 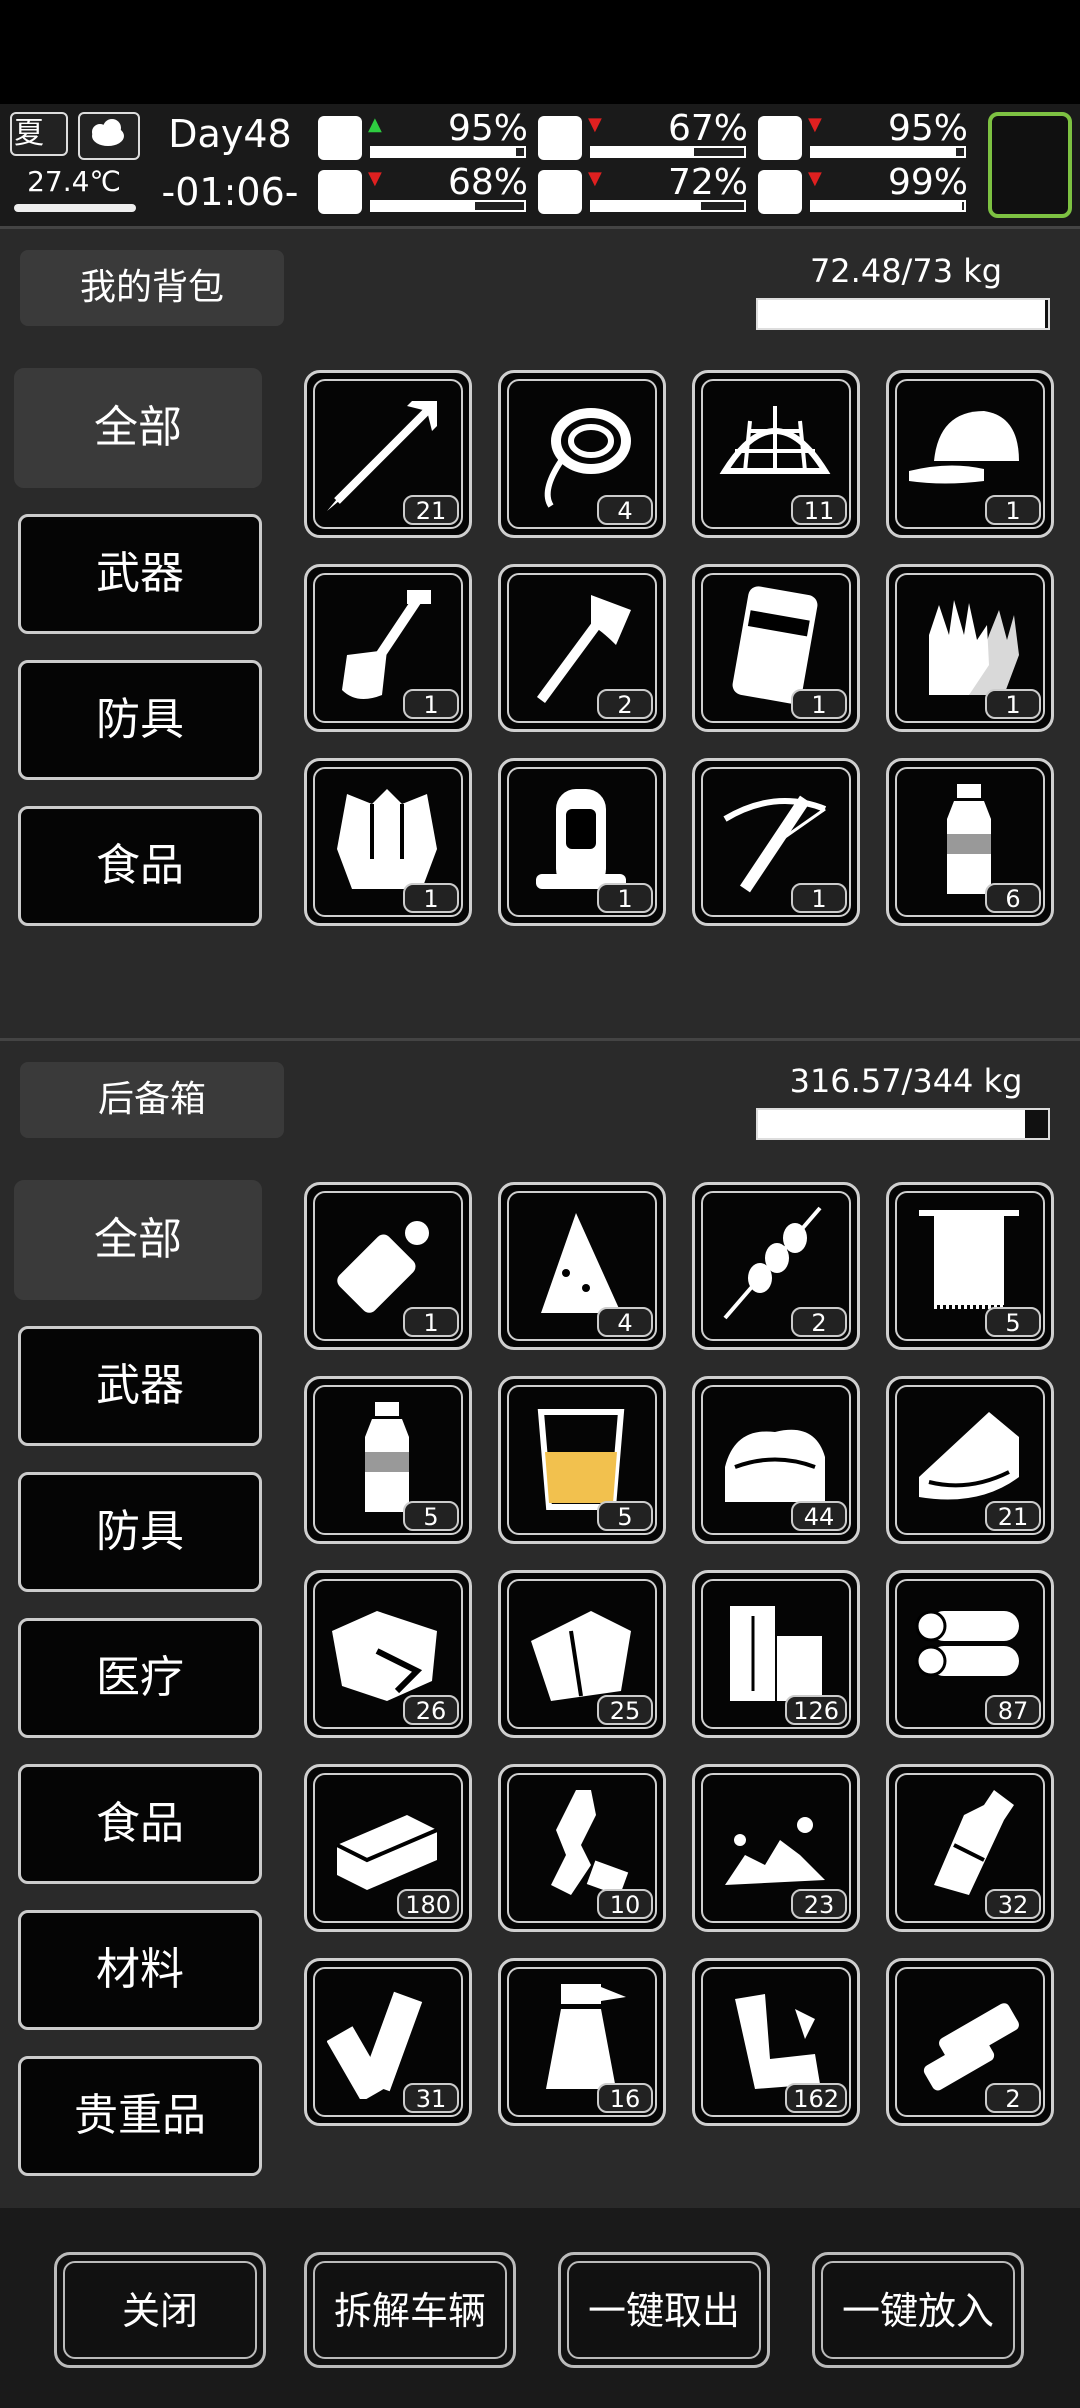 What do you see at coordinates (586, 2036) in the screenshot?
I see `spray-bottle-icon` at bounding box center [586, 2036].